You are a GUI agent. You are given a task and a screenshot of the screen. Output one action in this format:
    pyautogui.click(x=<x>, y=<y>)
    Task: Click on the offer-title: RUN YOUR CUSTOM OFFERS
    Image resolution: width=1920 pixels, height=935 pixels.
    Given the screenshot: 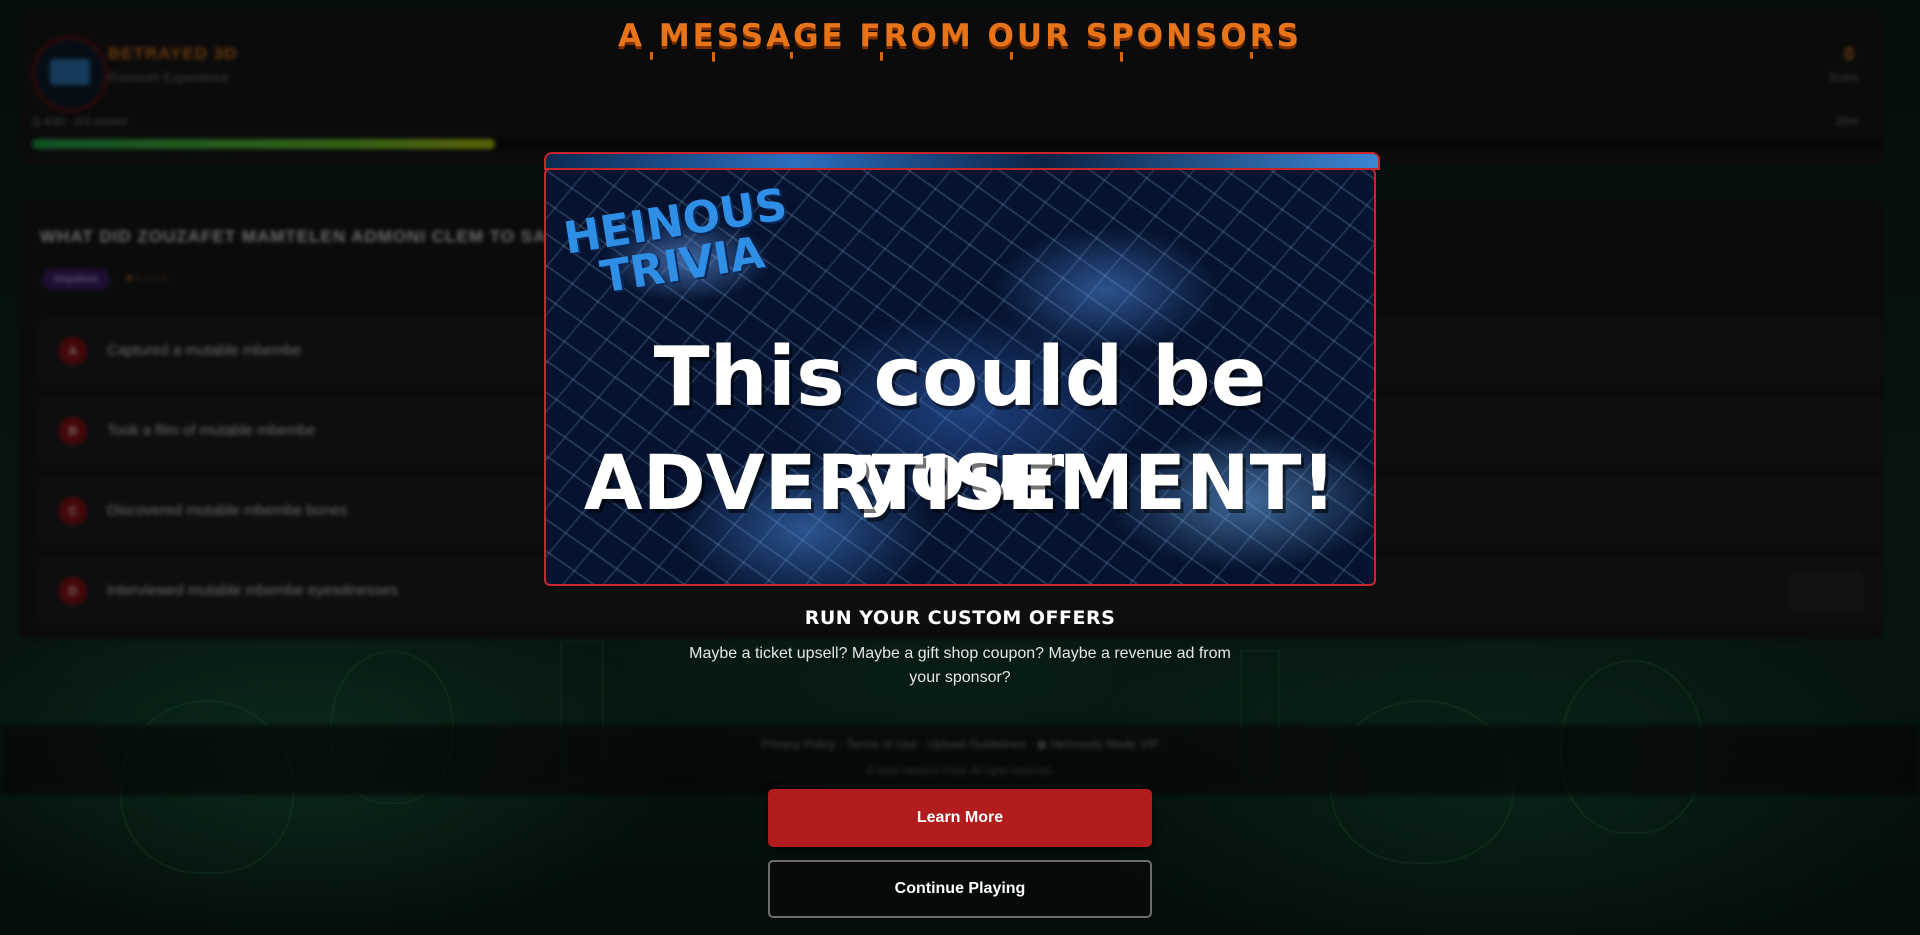 What is the action you would take?
    pyautogui.click(x=960, y=618)
    